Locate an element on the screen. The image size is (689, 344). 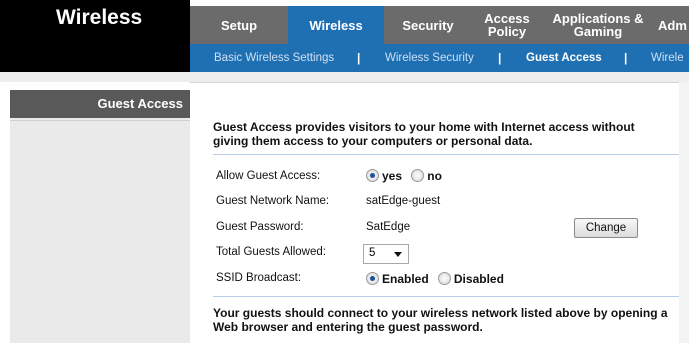
subnav-wireless-security: Wireless Security is located at coordinates (429, 58).